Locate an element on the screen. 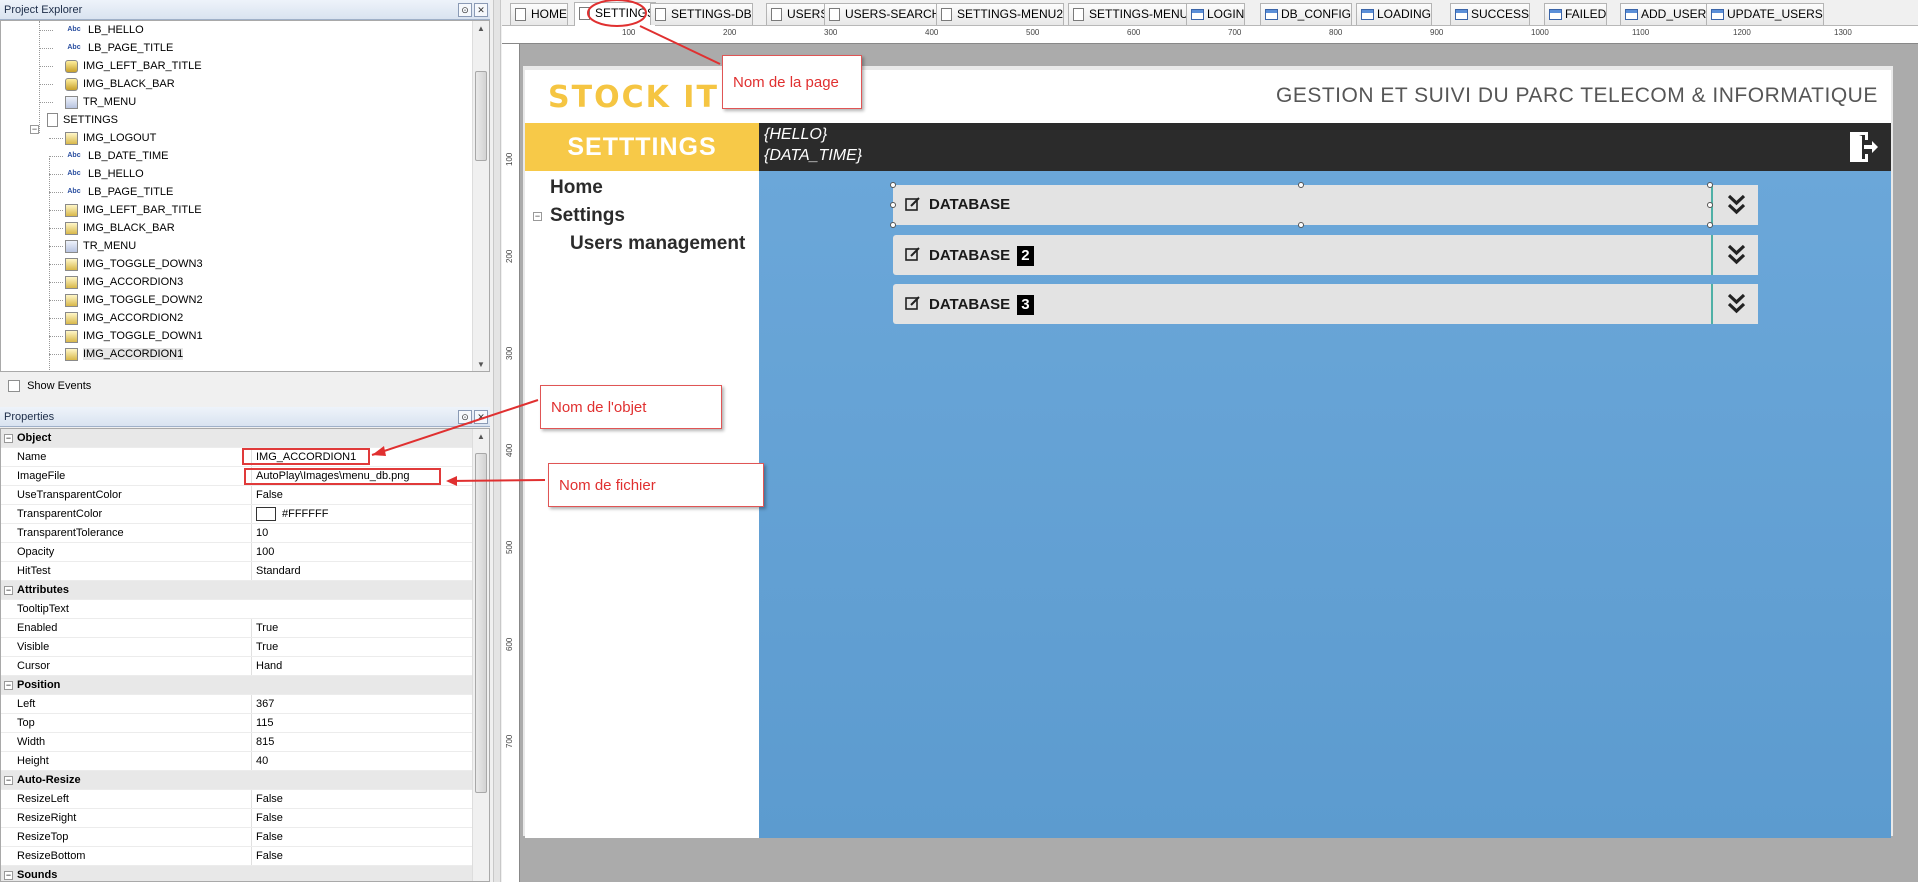  tab-failed: FAILED is located at coordinates (1576, 14).